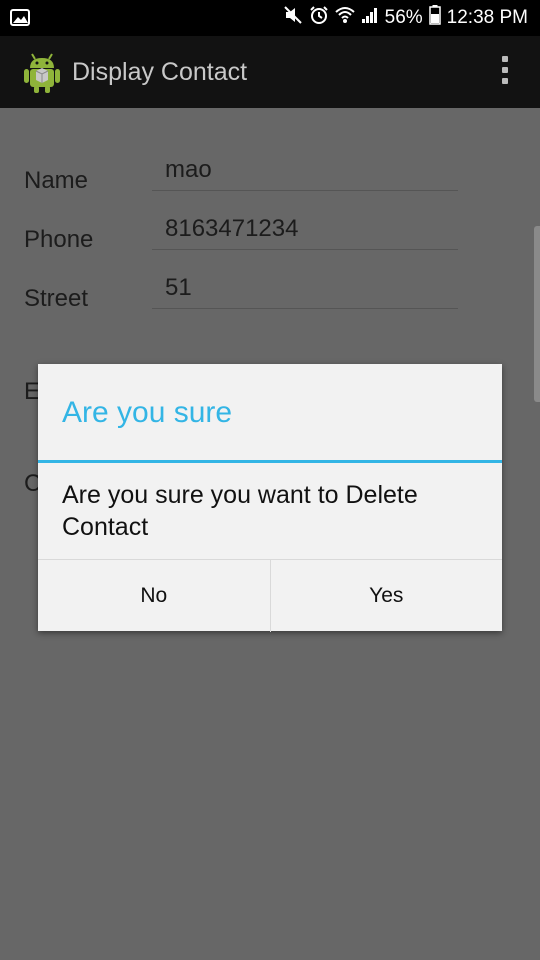  What do you see at coordinates (386, 596) in the screenshot?
I see `yes-button: Yes` at bounding box center [386, 596].